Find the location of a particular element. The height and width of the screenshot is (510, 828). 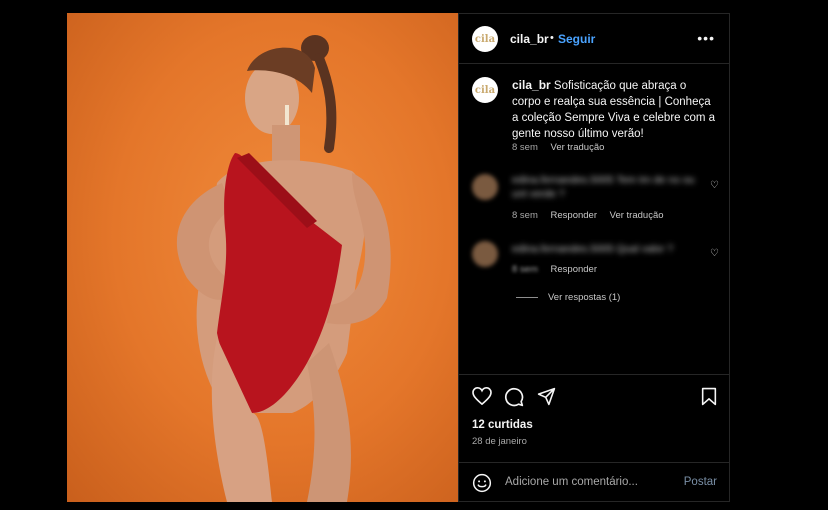

caption-time: 8 sem is located at coordinates (525, 147).